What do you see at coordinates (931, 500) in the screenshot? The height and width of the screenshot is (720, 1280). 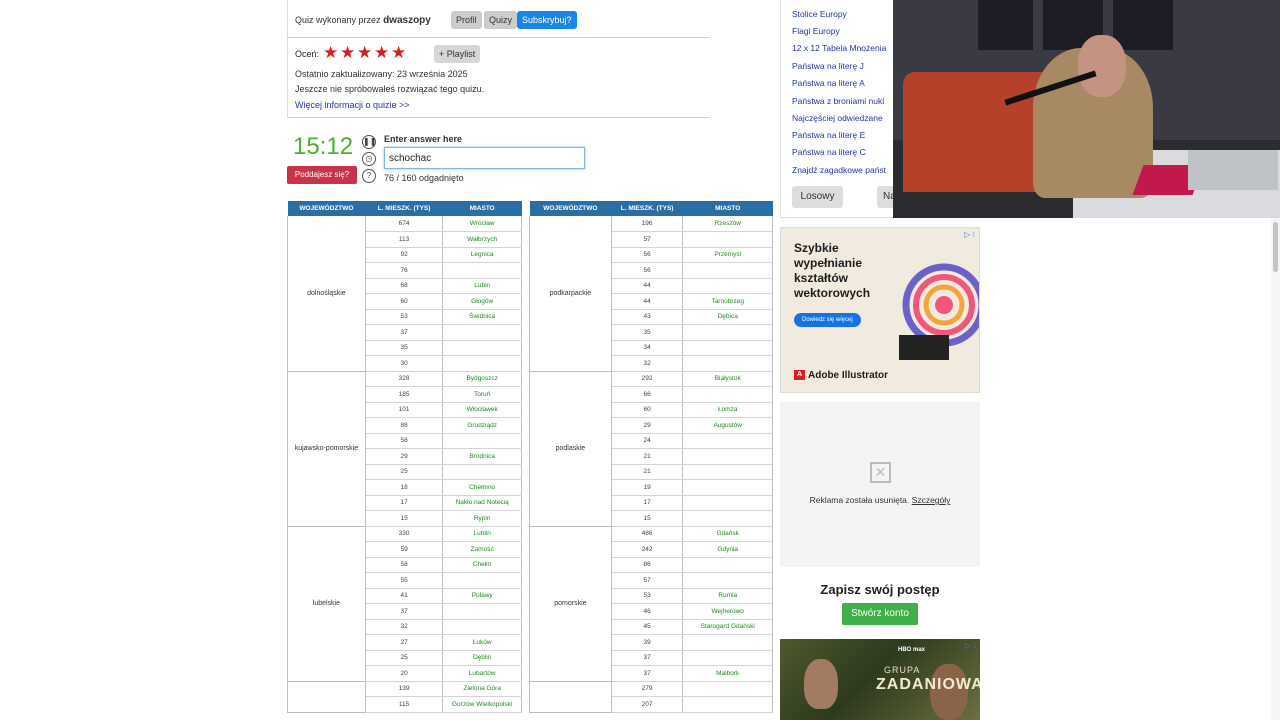 I see `ad-details-link: Szczegóły` at bounding box center [931, 500].